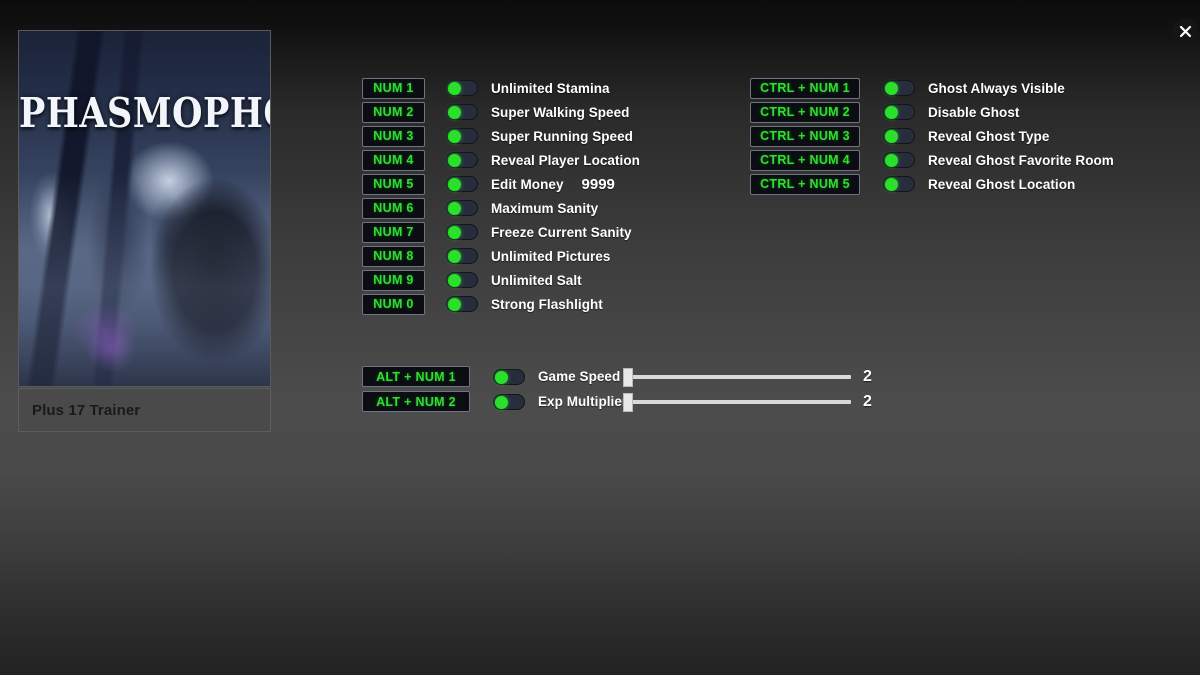 This screenshot has height=675, width=1200. I want to click on hotkey-button-num-7: NUM 7, so click(393, 232).